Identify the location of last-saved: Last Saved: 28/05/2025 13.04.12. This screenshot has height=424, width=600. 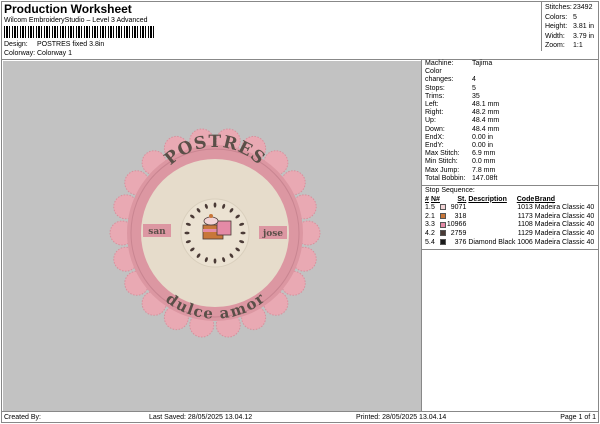
(201, 417).